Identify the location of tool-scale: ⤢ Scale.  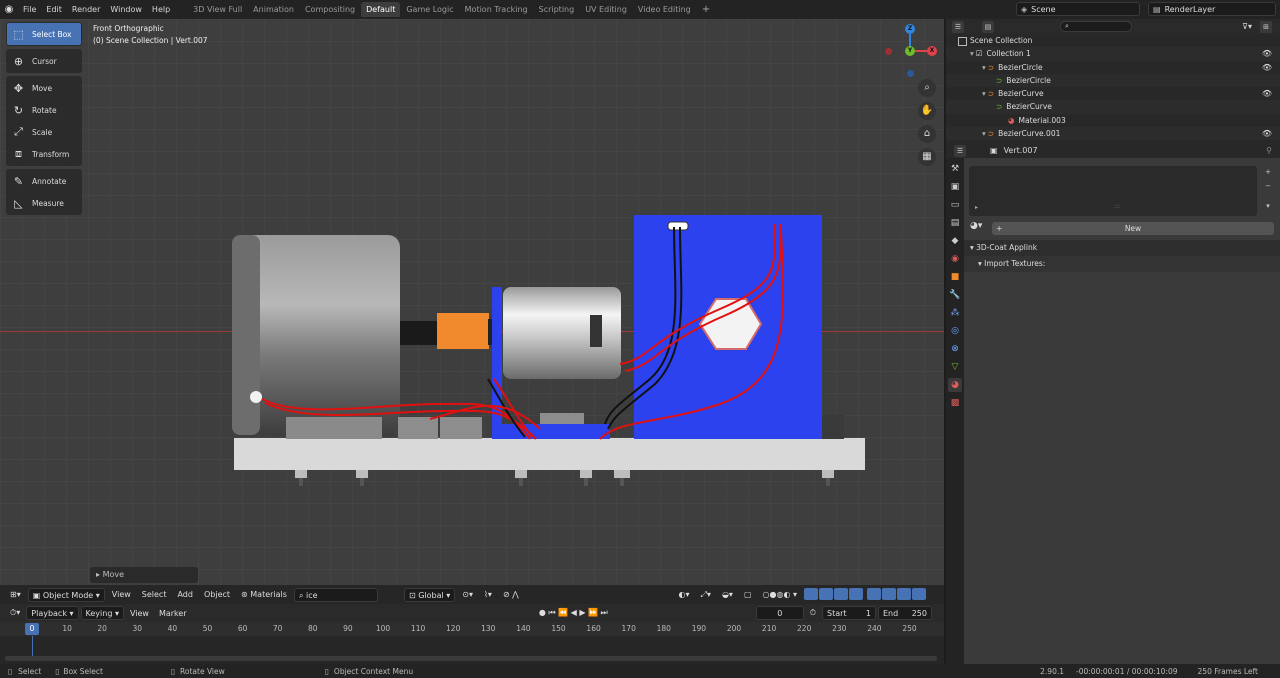
(44, 132).